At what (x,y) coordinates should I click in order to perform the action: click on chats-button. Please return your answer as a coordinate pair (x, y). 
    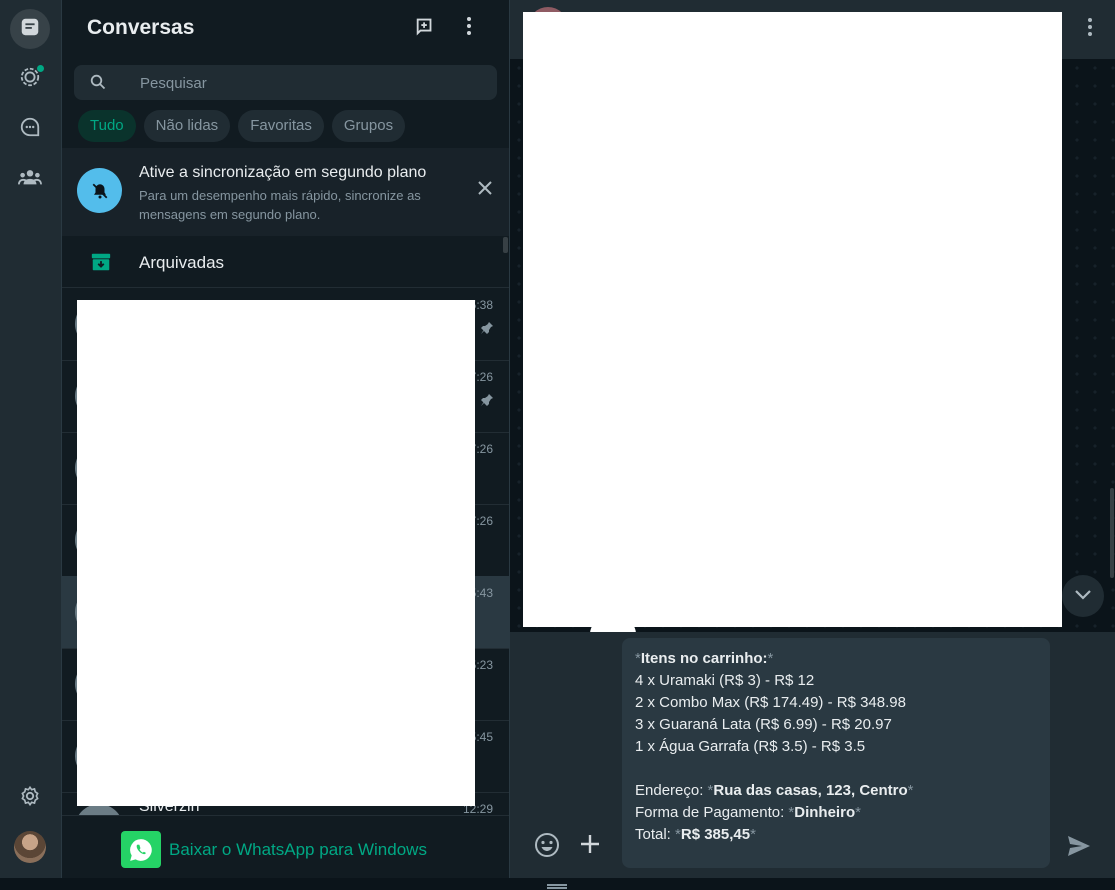
    Looking at the image, I should click on (30, 29).